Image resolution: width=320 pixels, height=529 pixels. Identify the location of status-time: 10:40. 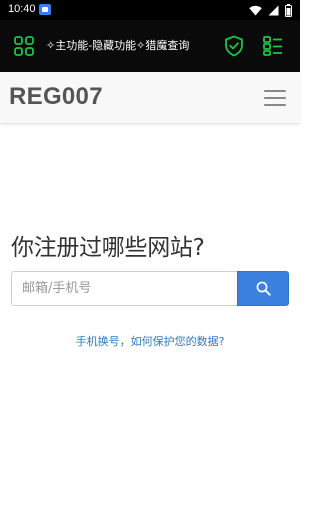
(22, 9).